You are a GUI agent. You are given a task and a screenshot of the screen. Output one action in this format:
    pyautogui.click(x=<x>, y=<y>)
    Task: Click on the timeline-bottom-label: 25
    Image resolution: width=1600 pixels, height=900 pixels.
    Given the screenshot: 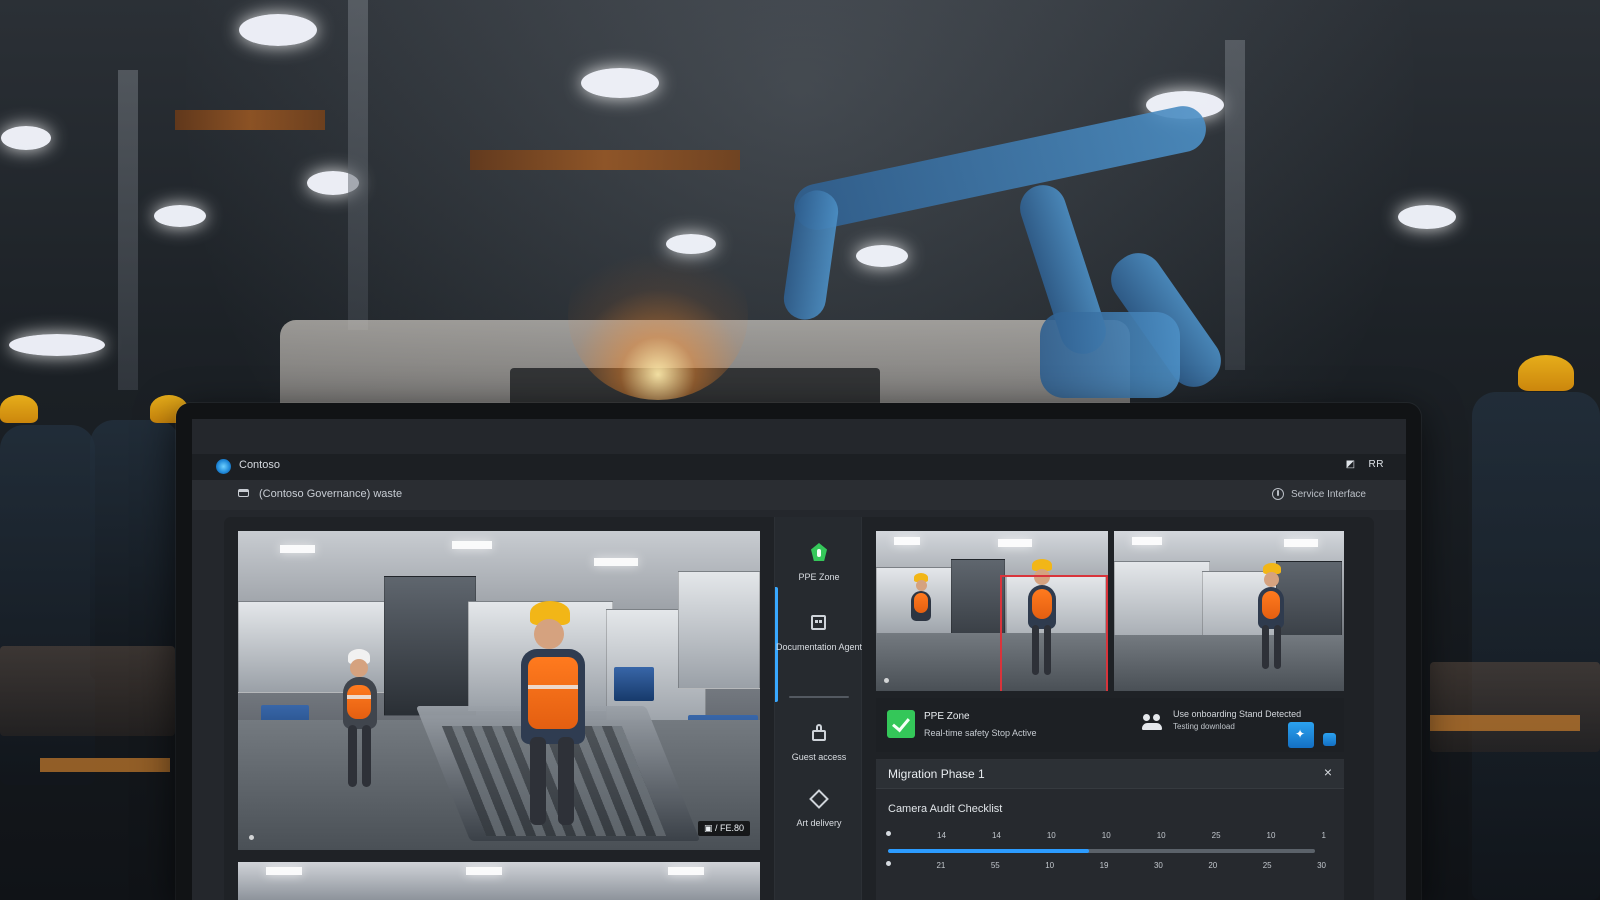 What is the action you would take?
    pyautogui.click(x=1267, y=865)
    